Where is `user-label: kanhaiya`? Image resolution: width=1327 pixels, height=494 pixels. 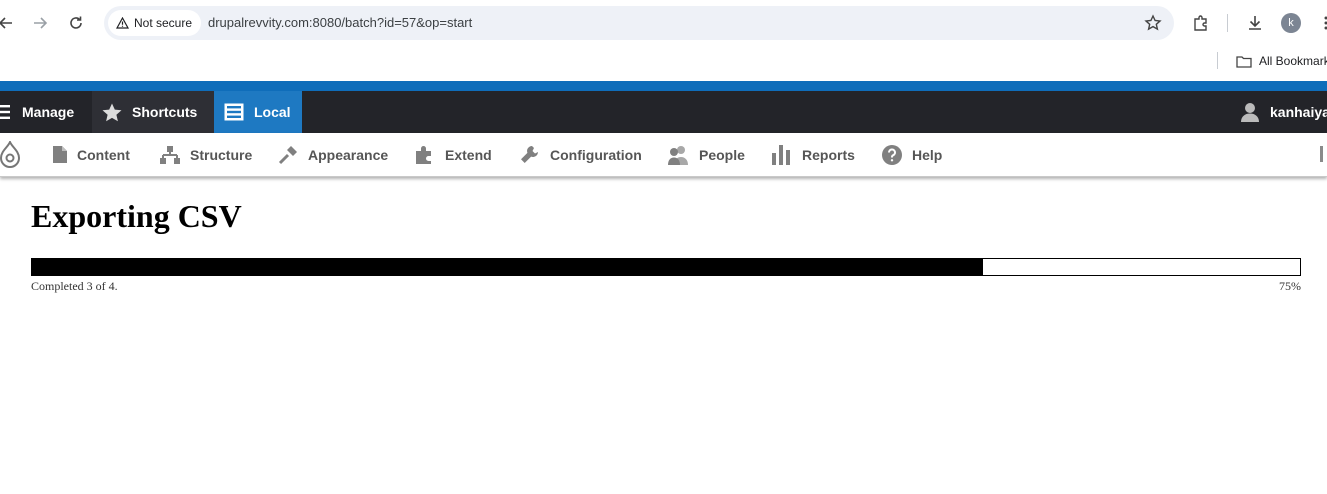 user-label: kanhaiya is located at coordinates (1298, 112).